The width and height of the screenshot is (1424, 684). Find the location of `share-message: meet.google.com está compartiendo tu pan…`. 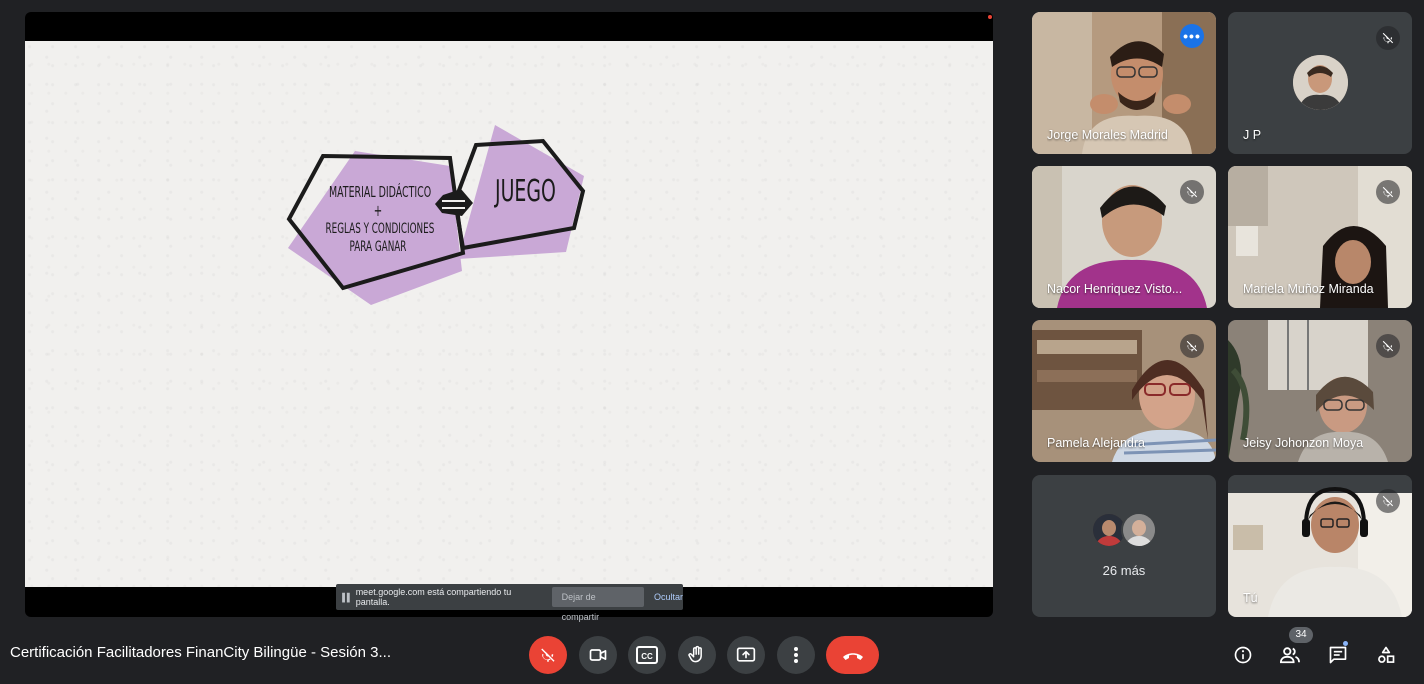

share-message: meet.google.com está compartiendo tu pan… is located at coordinates (433, 597).